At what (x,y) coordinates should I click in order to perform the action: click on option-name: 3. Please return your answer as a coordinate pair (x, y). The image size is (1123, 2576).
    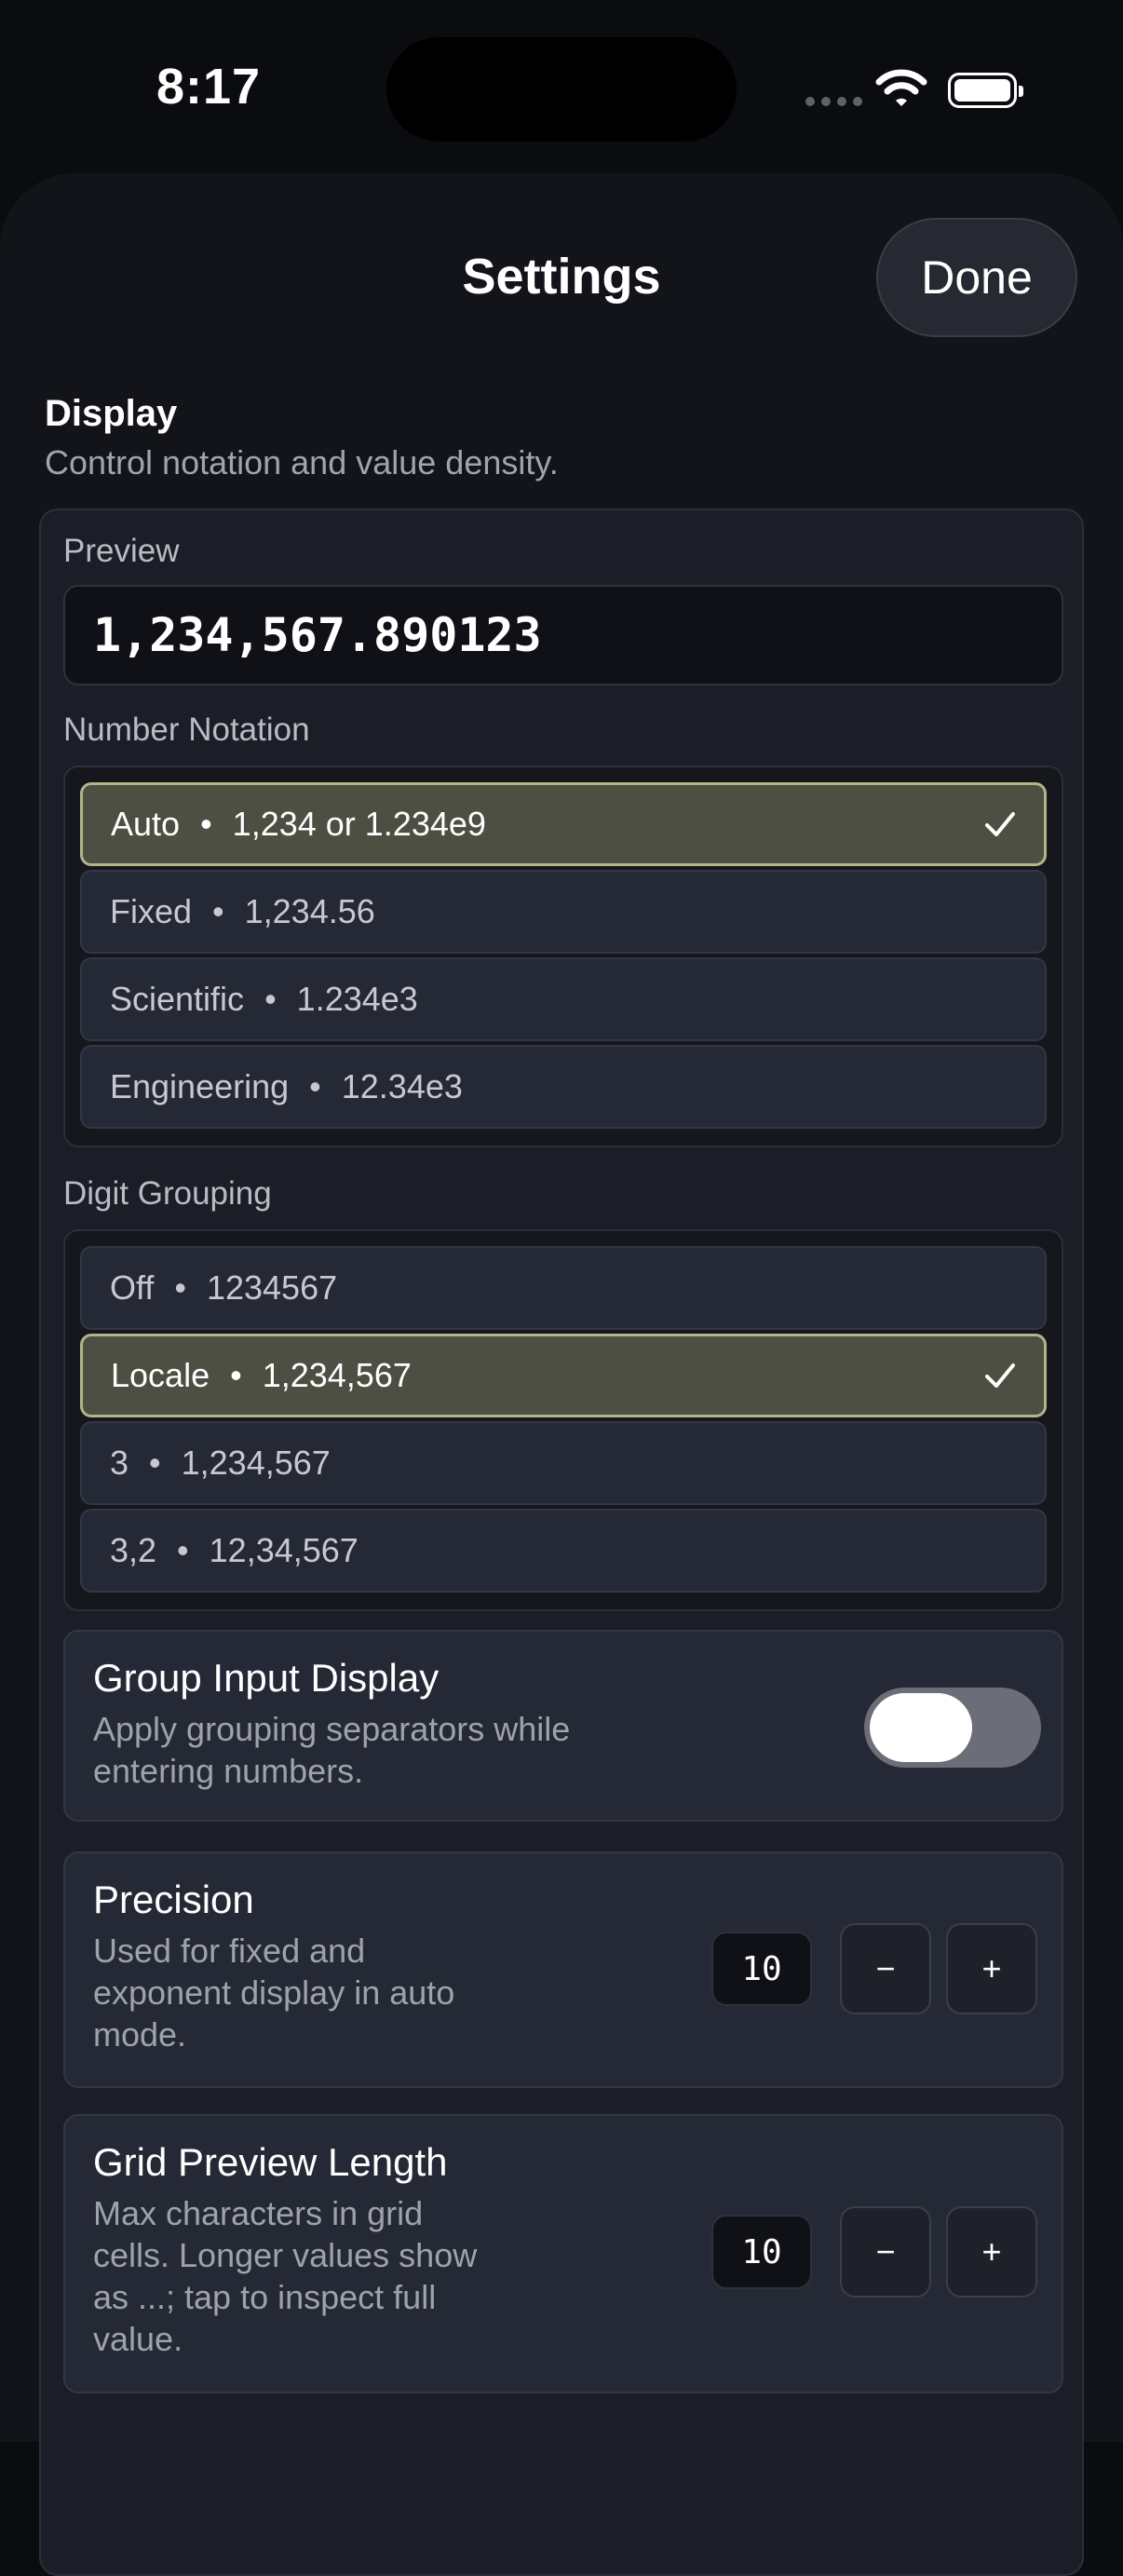
    Looking at the image, I should click on (120, 1463).